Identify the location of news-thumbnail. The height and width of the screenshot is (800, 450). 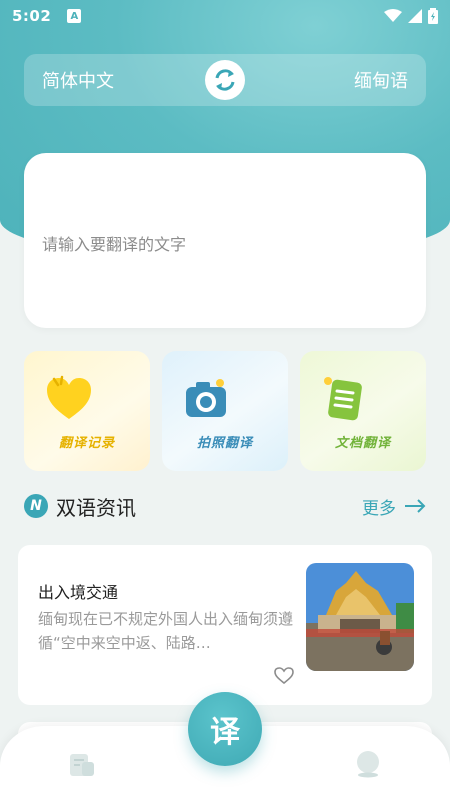
(360, 617).